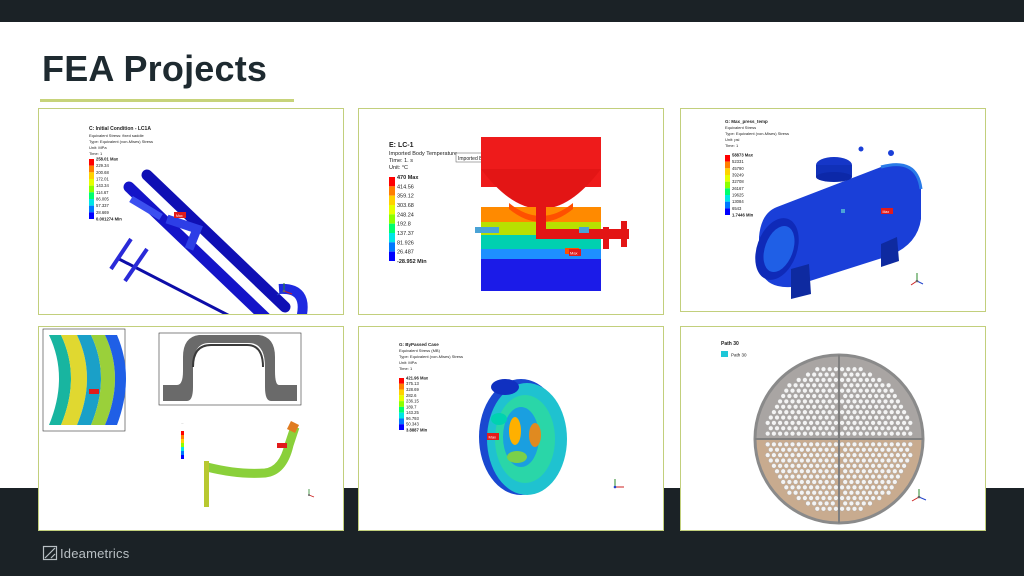  I want to click on tubesheet-model, so click(839, 439).